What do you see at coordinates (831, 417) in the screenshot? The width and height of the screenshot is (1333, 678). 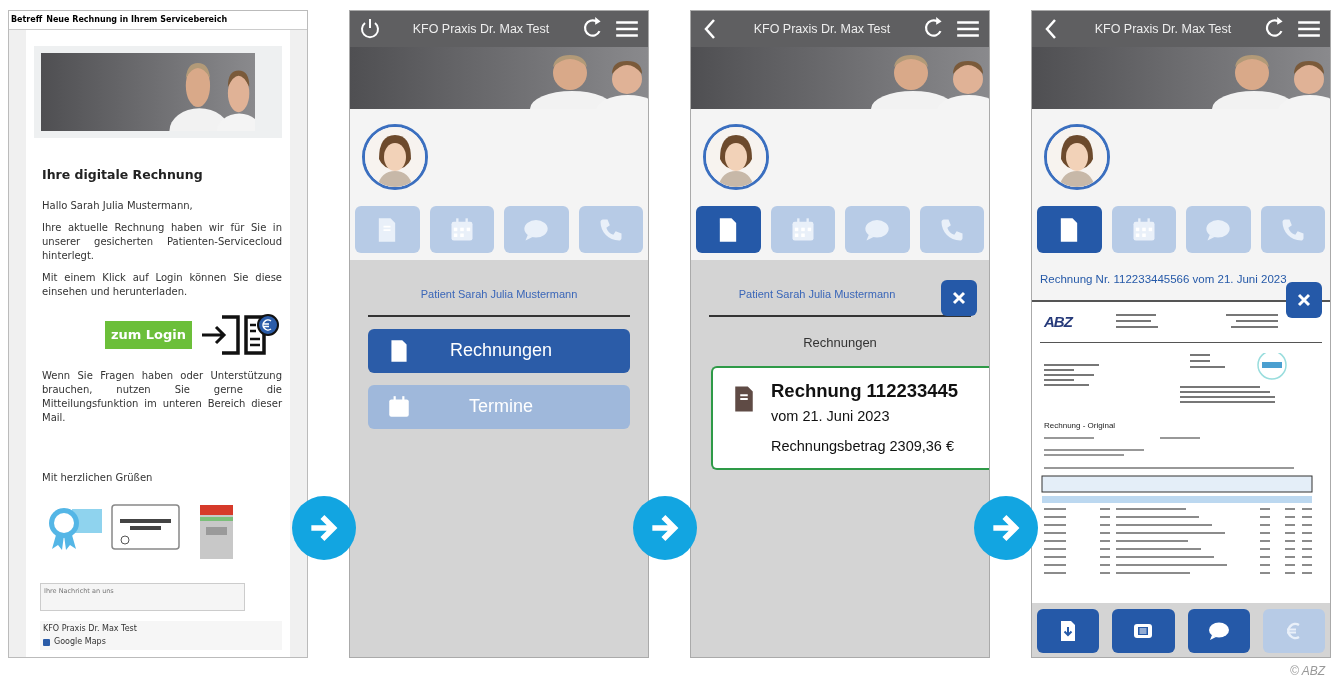 I see `invoice-date: vom 21. Juni 2023` at bounding box center [831, 417].